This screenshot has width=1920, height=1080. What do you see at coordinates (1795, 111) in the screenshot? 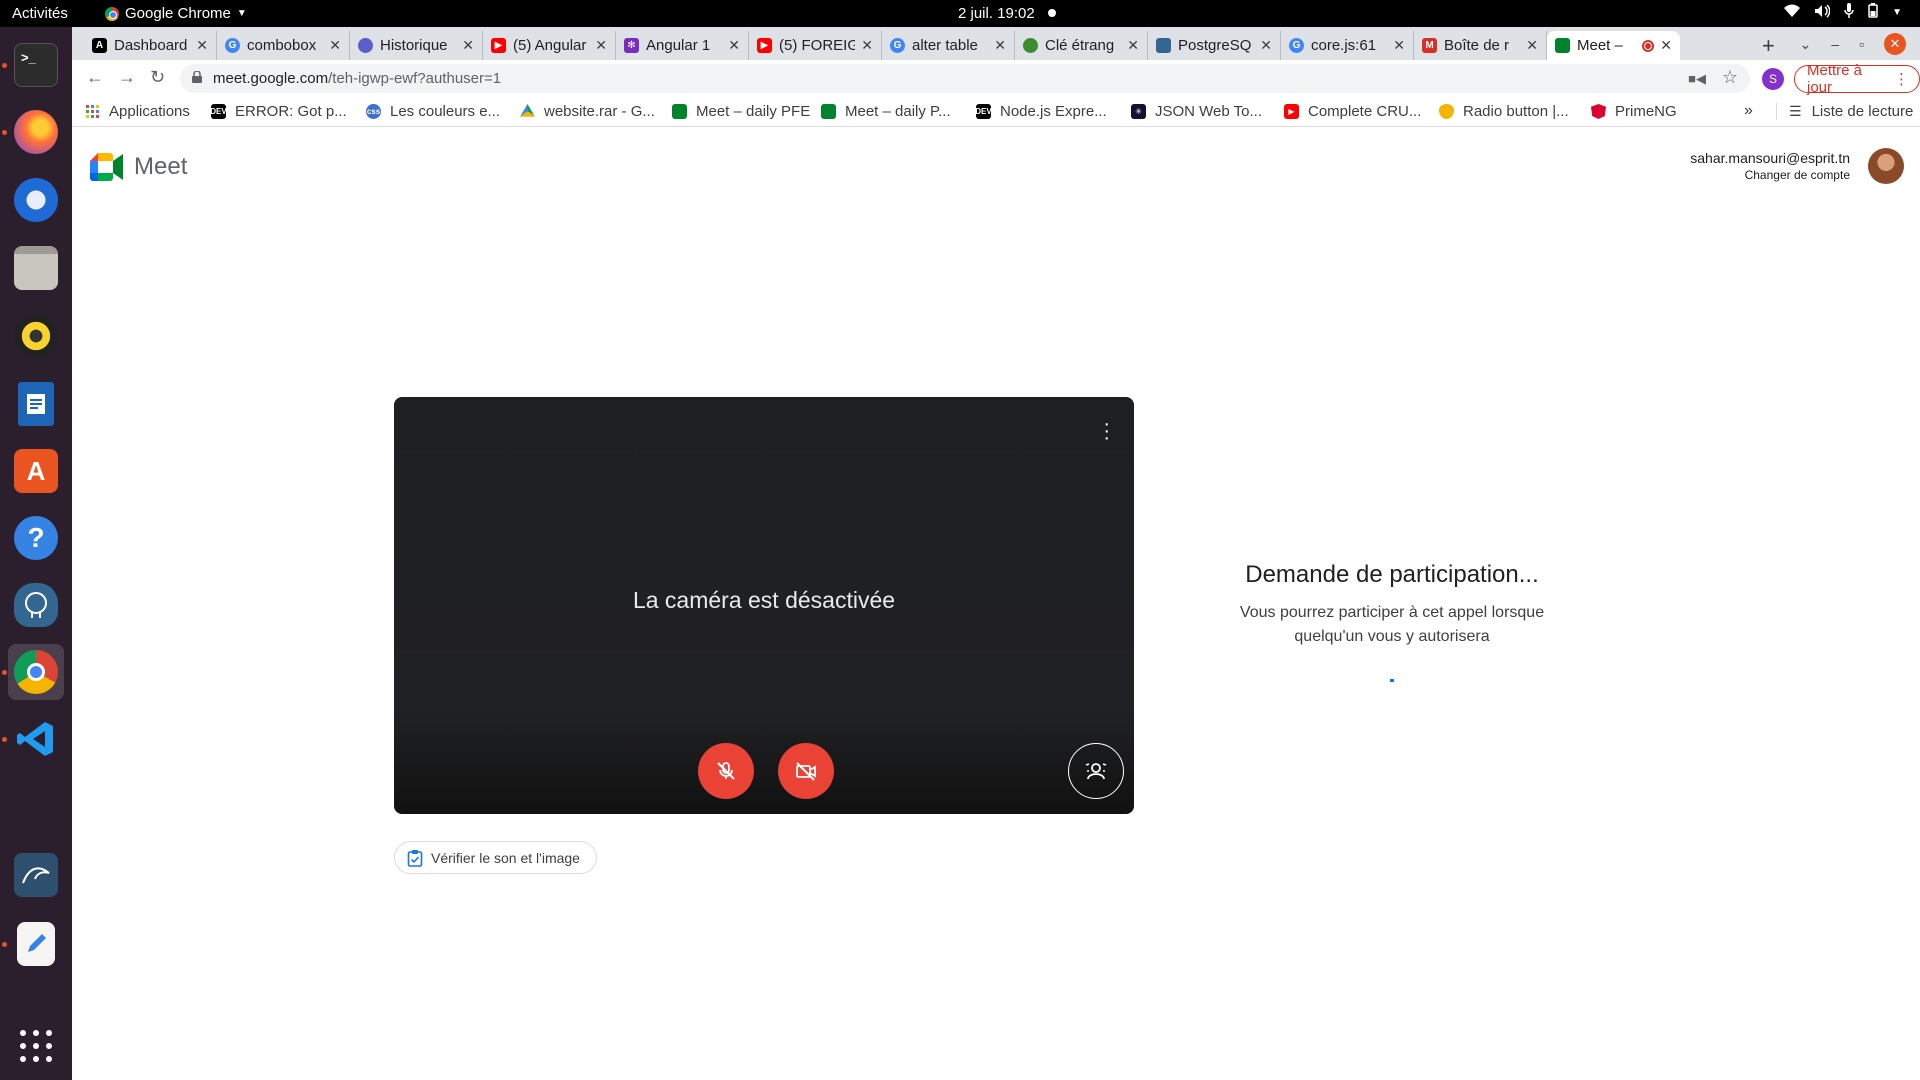
I see `reading-list-icon: ☰` at bounding box center [1795, 111].